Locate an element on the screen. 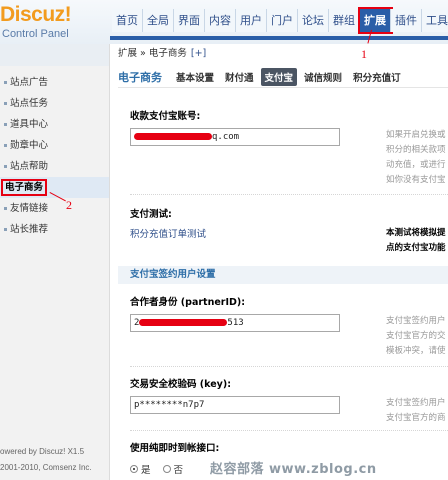 This screenshot has height=480, width=448. tip-line: 支付宝官方的交 is located at coordinates (416, 336).